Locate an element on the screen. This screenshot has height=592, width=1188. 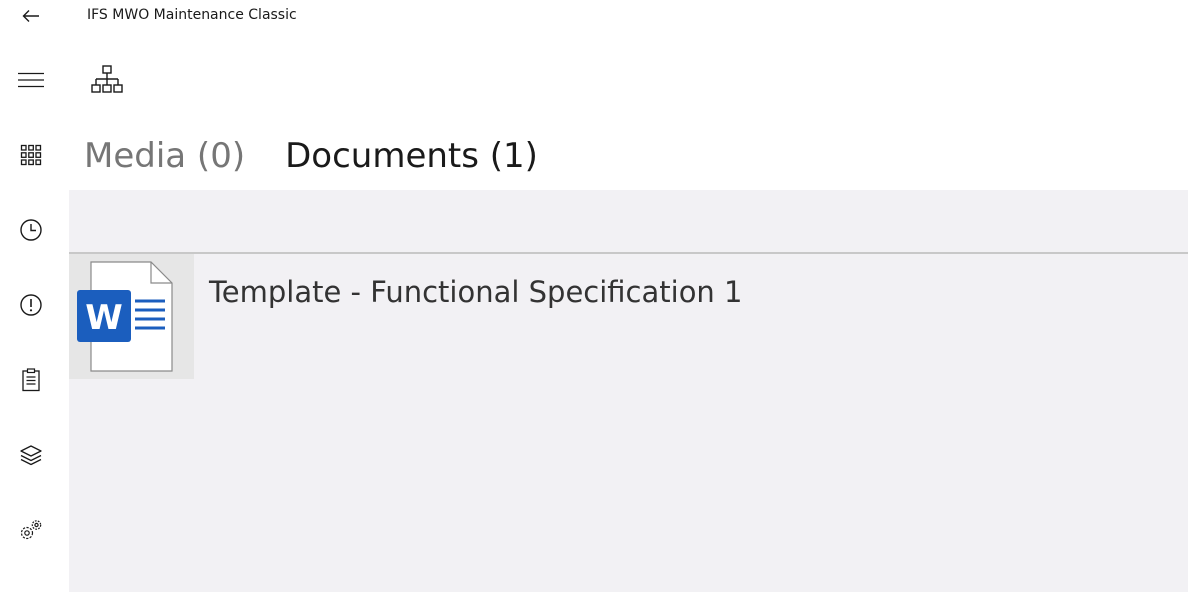
hierarchy-button is located at coordinates (107, 80).